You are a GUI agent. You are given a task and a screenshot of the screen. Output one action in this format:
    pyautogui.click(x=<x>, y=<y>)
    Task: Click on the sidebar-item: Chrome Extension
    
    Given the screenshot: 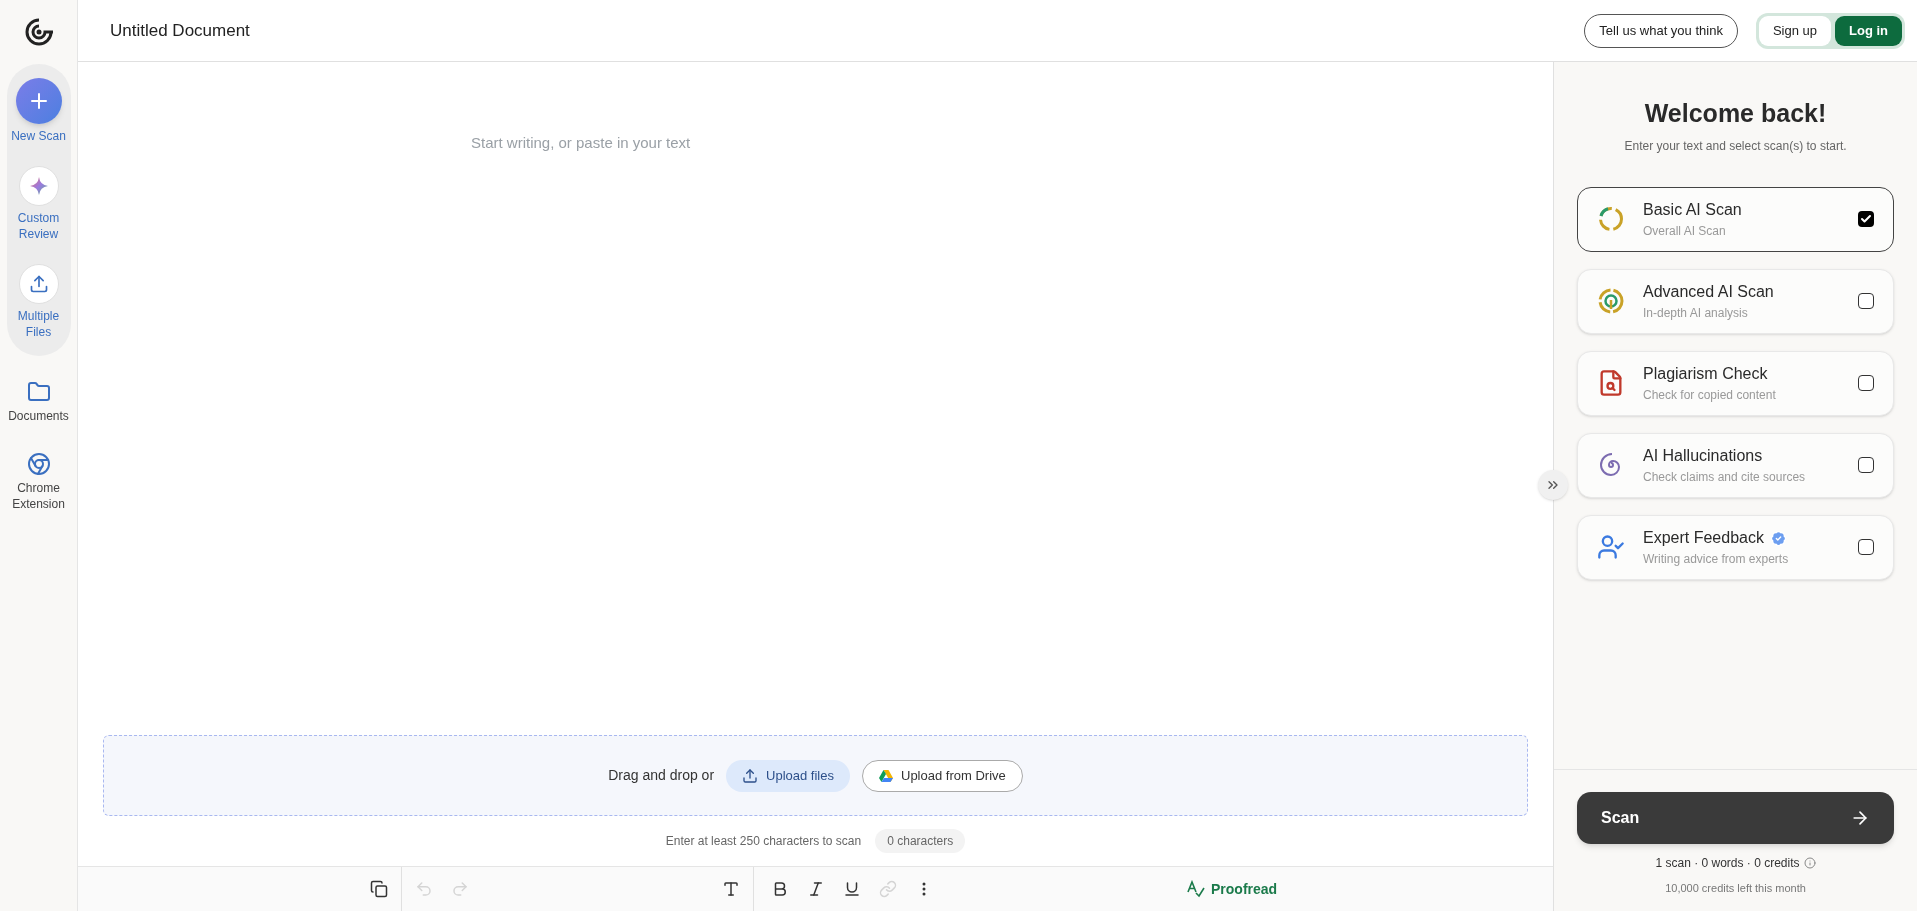 What is the action you would take?
    pyautogui.click(x=38, y=482)
    